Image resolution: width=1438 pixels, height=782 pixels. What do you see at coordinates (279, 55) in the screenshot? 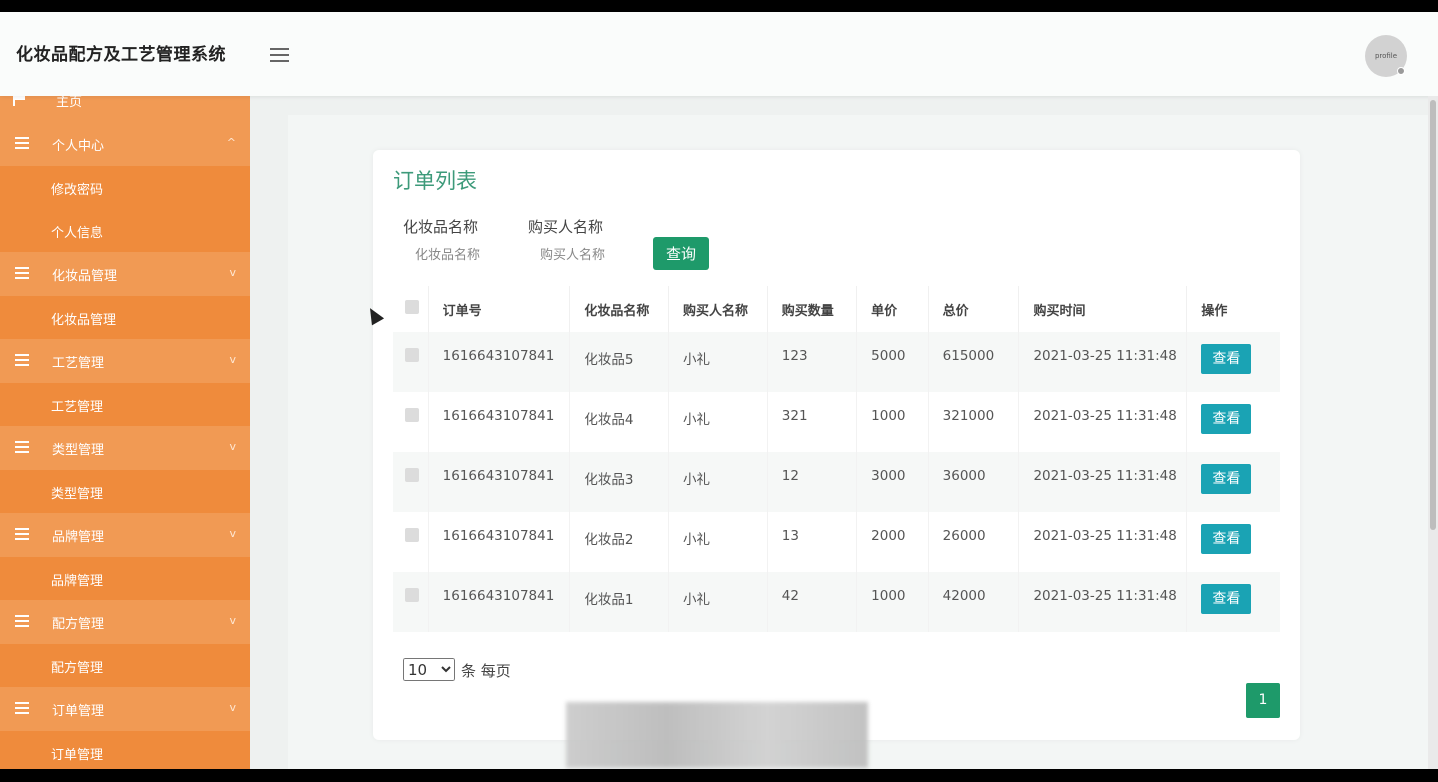
I see `hamburger-menu-icon` at bounding box center [279, 55].